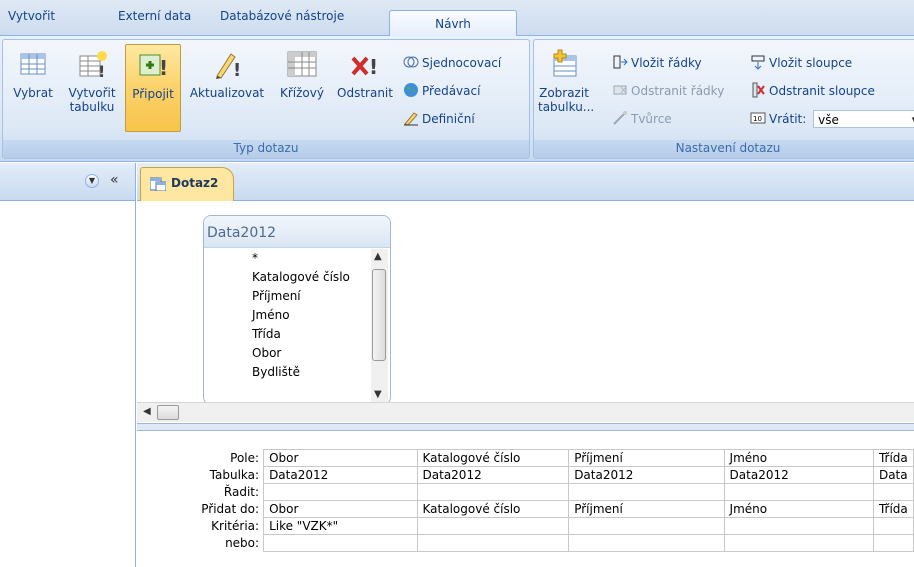 The width and height of the screenshot is (914, 567). What do you see at coordinates (302, 93) in the screenshot?
I see `crosstab-query-label: Křížový` at bounding box center [302, 93].